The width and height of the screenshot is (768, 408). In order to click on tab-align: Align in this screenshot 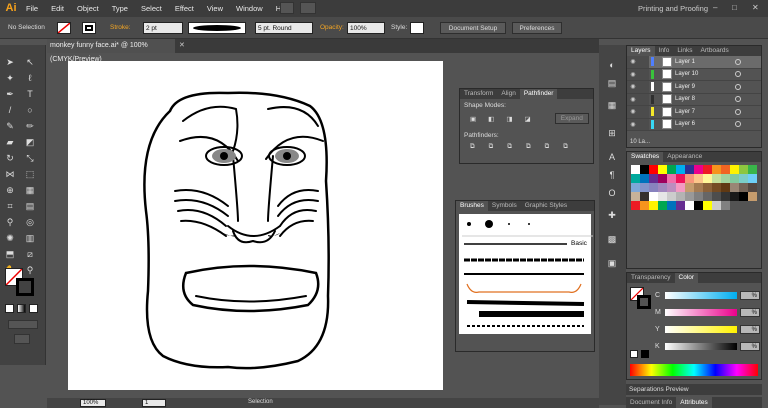, I will do `click(508, 94)`.